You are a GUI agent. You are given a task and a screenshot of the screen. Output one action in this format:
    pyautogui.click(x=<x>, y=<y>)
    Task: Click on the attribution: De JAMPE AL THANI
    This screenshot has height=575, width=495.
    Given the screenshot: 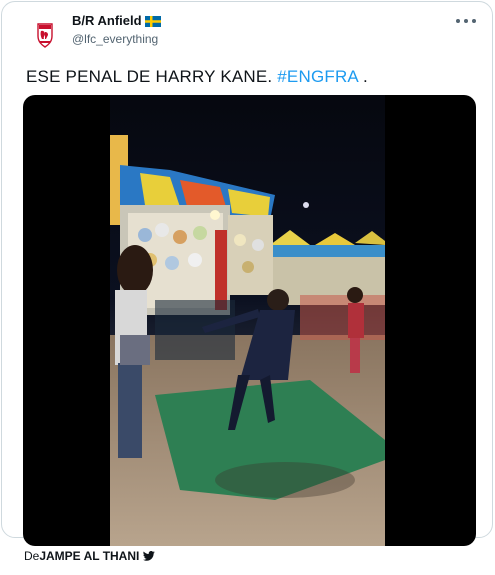 What is the action you would take?
    pyautogui.click(x=90, y=556)
    